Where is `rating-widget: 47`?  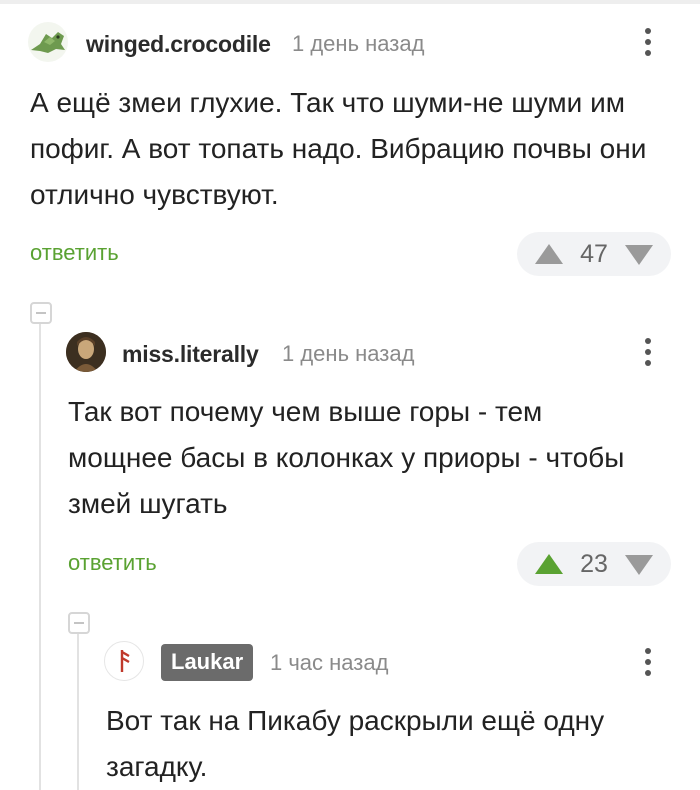
rating-widget: 47 is located at coordinates (594, 254).